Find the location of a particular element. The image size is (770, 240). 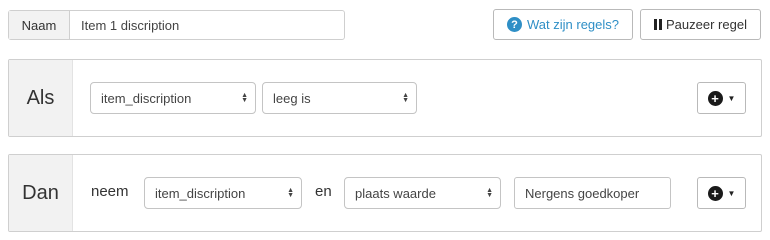

if-condition-select-value: leeg is is located at coordinates (292, 98).